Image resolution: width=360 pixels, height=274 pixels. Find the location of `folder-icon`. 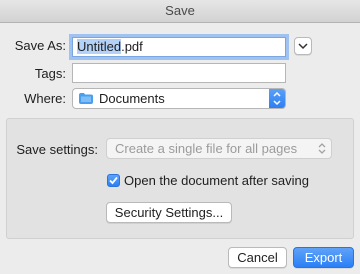

folder-icon is located at coordinates (86, 98).